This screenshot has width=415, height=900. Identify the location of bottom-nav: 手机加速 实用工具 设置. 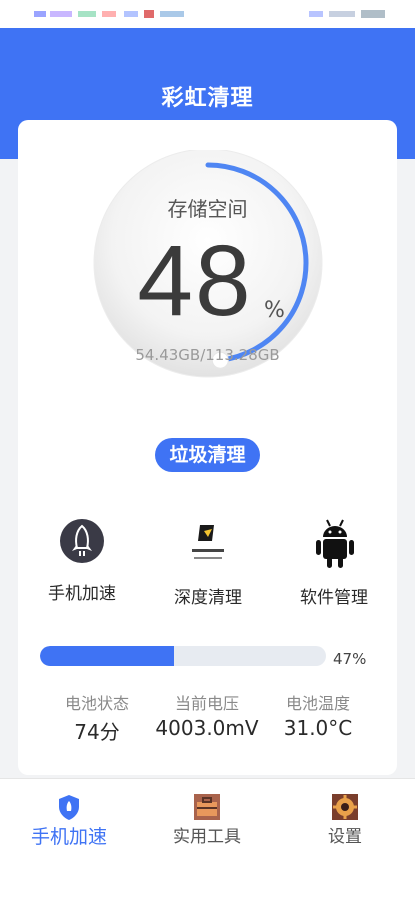
(207, 815).